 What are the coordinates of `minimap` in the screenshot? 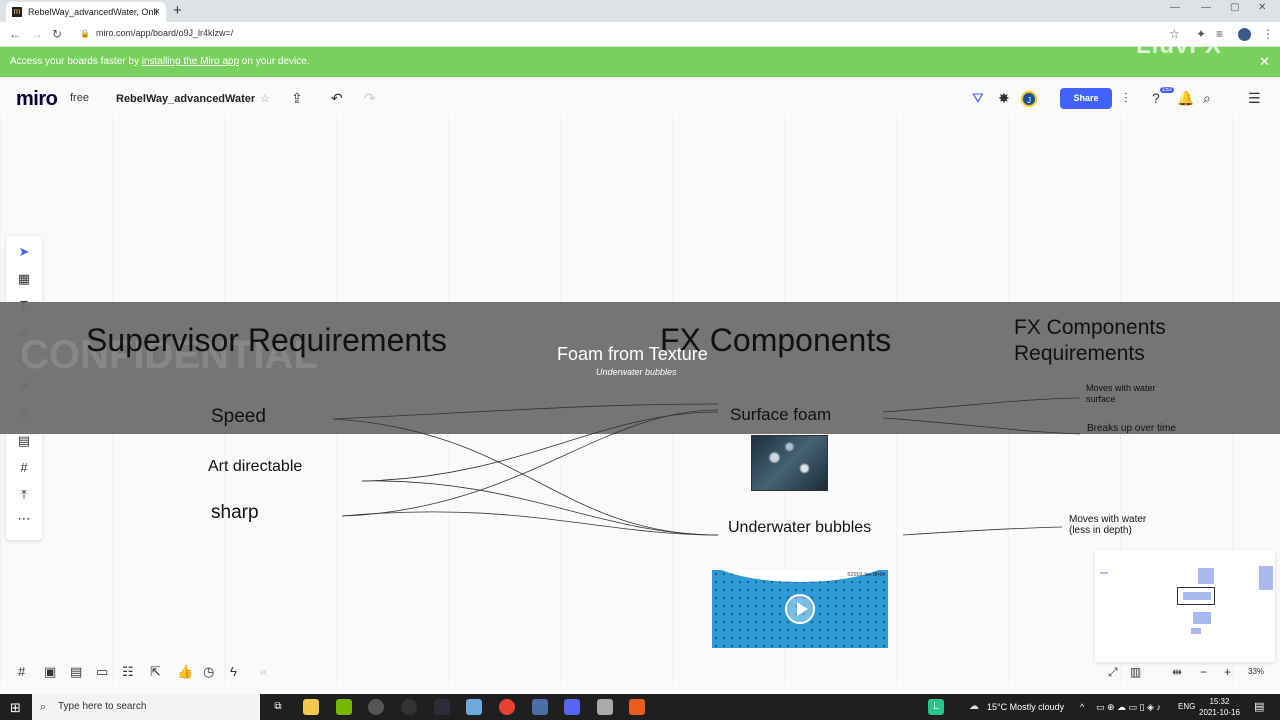 It's located at (1185, 606).